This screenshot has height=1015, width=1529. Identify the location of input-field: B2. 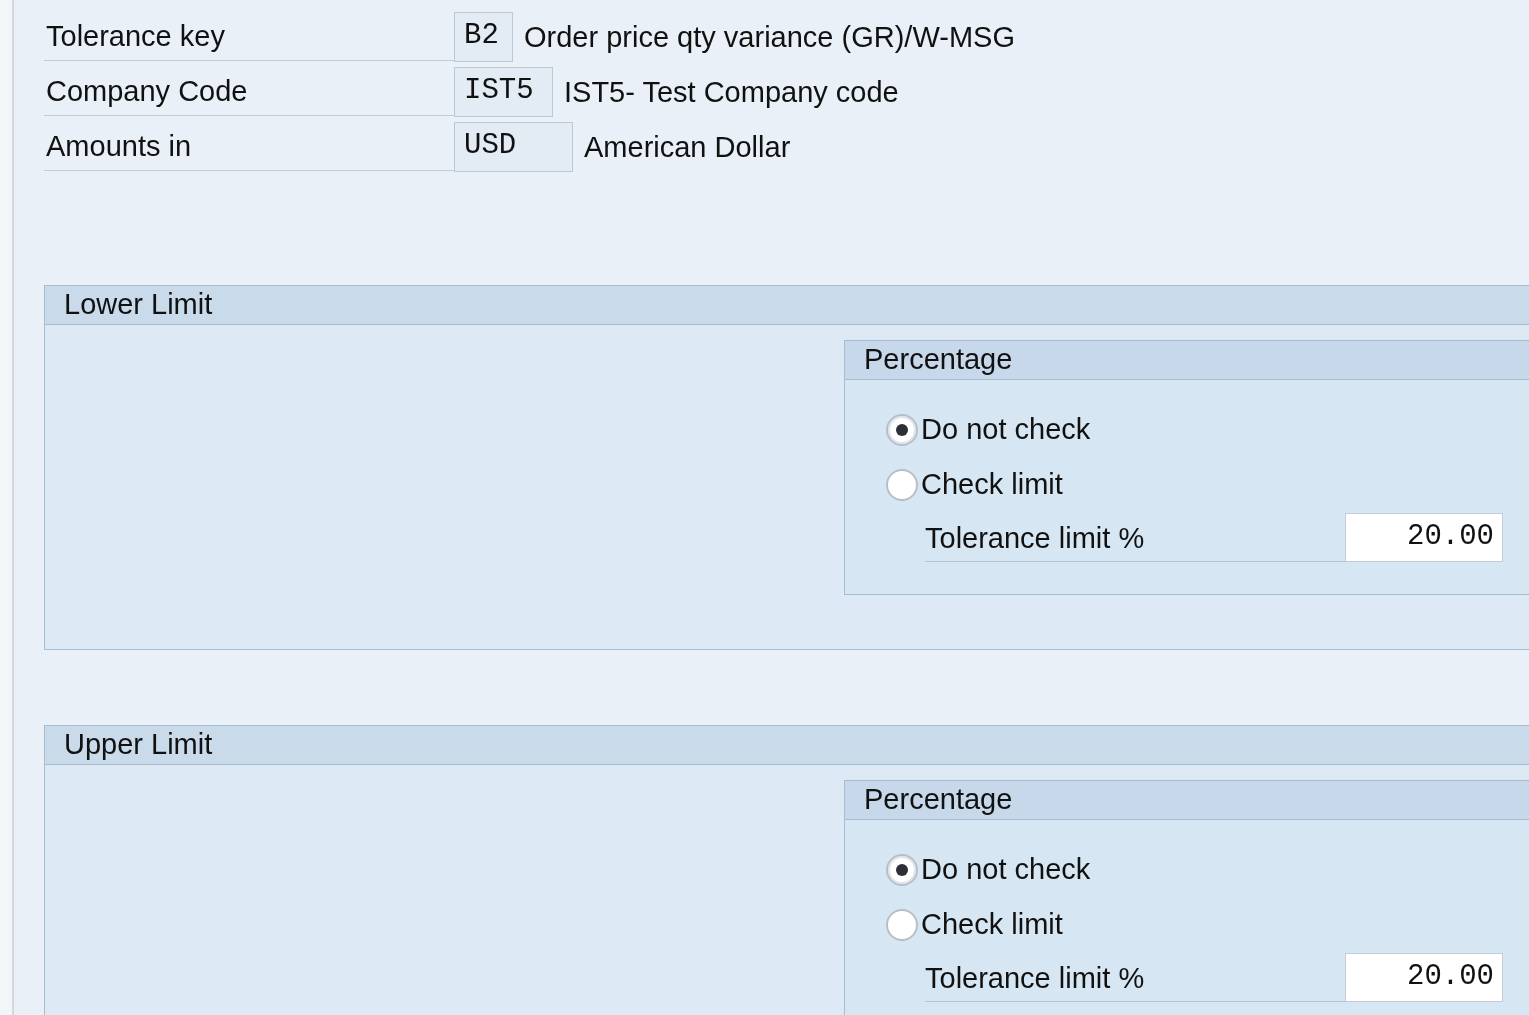
(483, 37).